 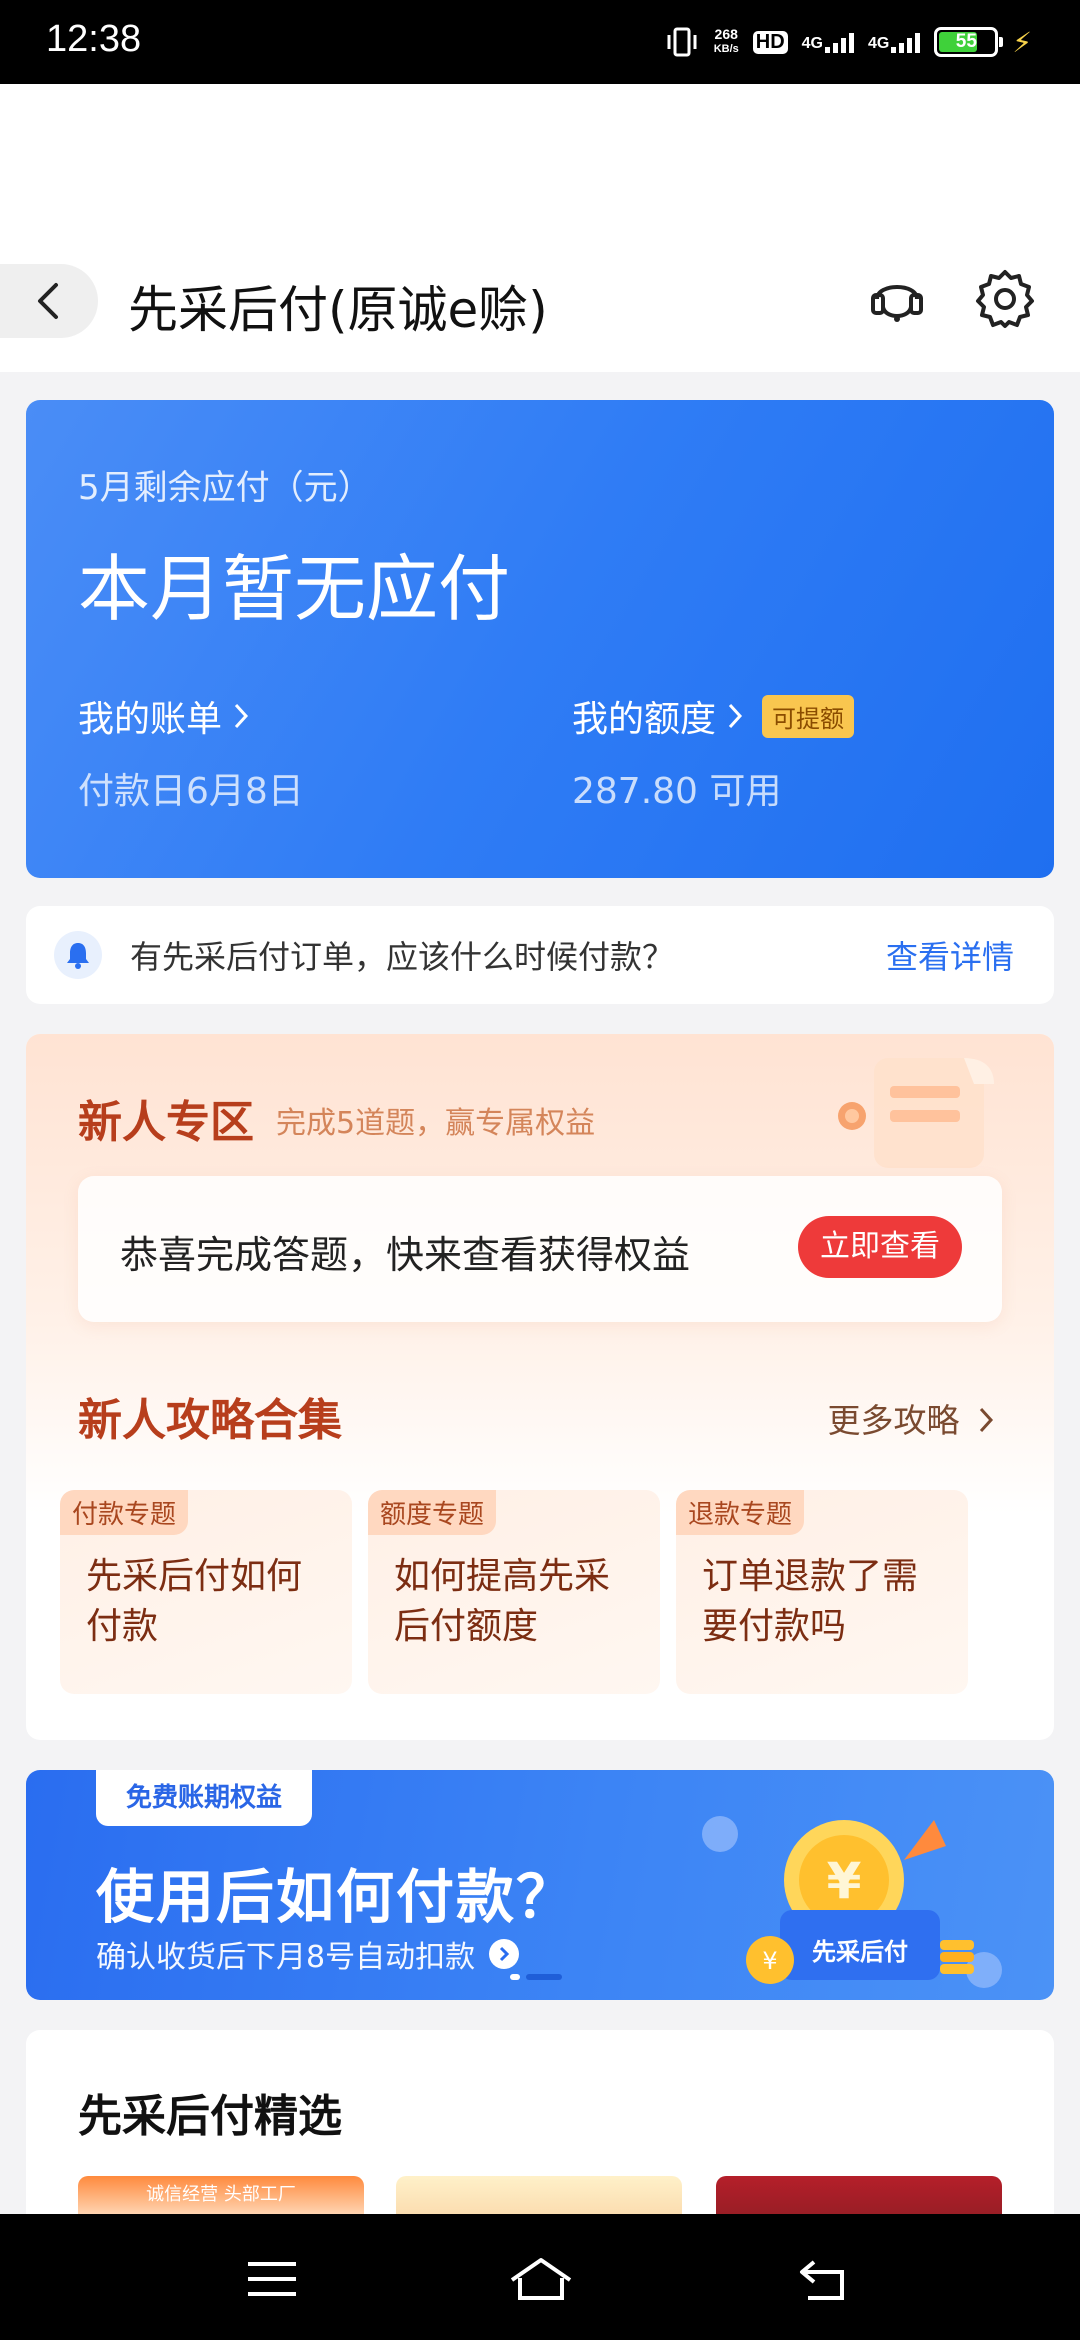 I want to click on guide-tag: 付款专题, so click(x=124, y=1512).